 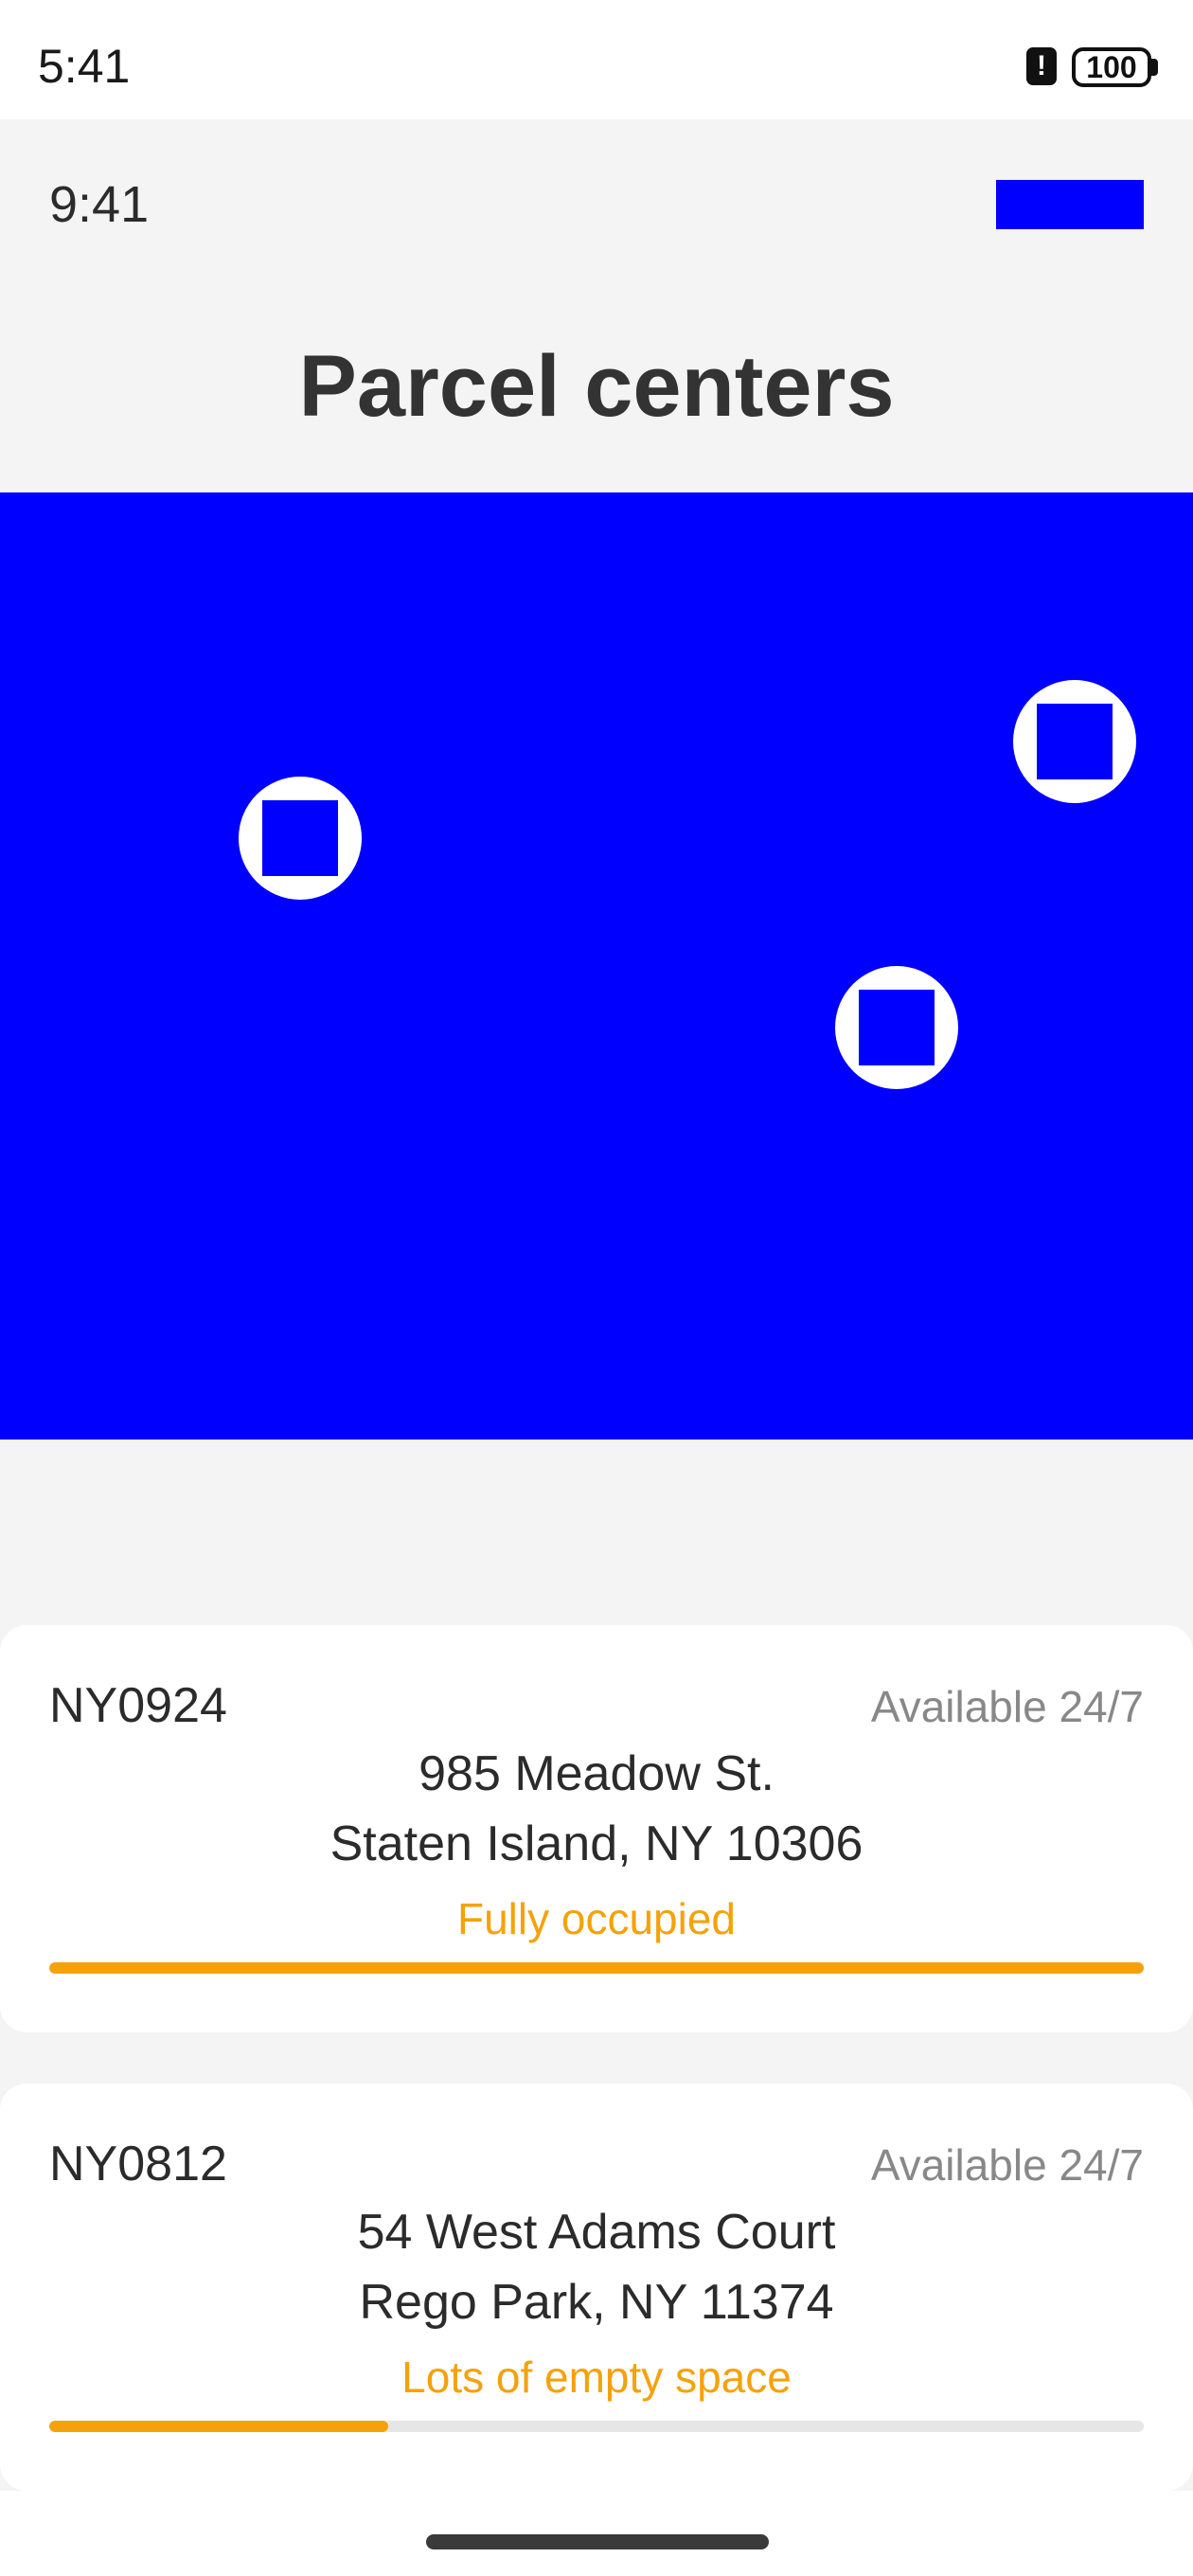 I want to click on home-indicator, so click(x=597, y=2541).